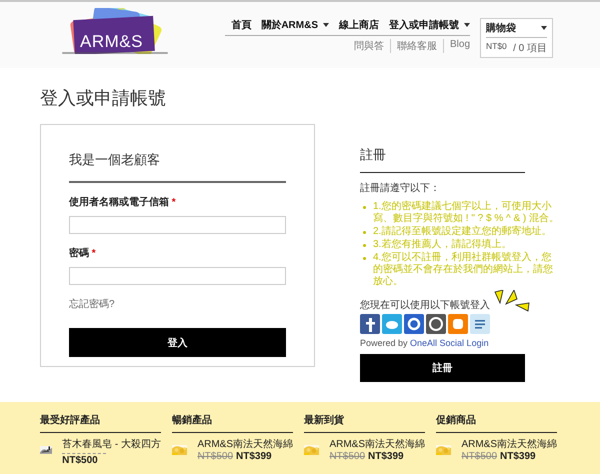 This screenshot has height=474, width=600. Describe the element at coordinates (400, 188) in the screenshot. I see `intro-text: 註冊請遵守以下：` at that location.